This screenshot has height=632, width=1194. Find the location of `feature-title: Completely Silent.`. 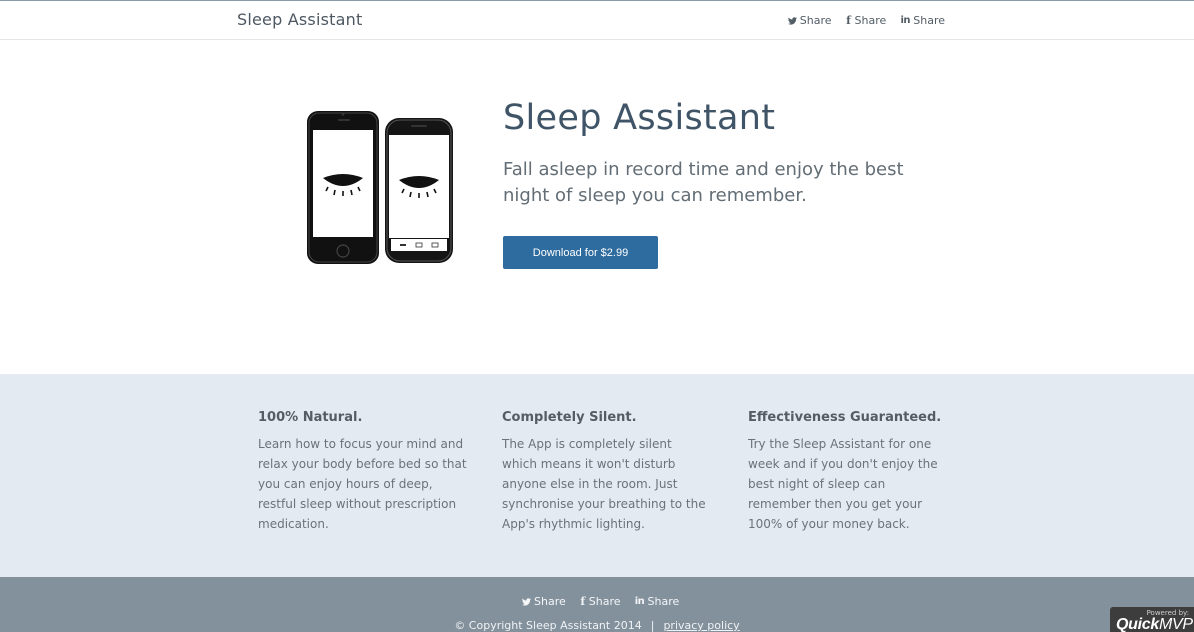

feature-title: Completely Silent. is located at coordinates (569, 417).